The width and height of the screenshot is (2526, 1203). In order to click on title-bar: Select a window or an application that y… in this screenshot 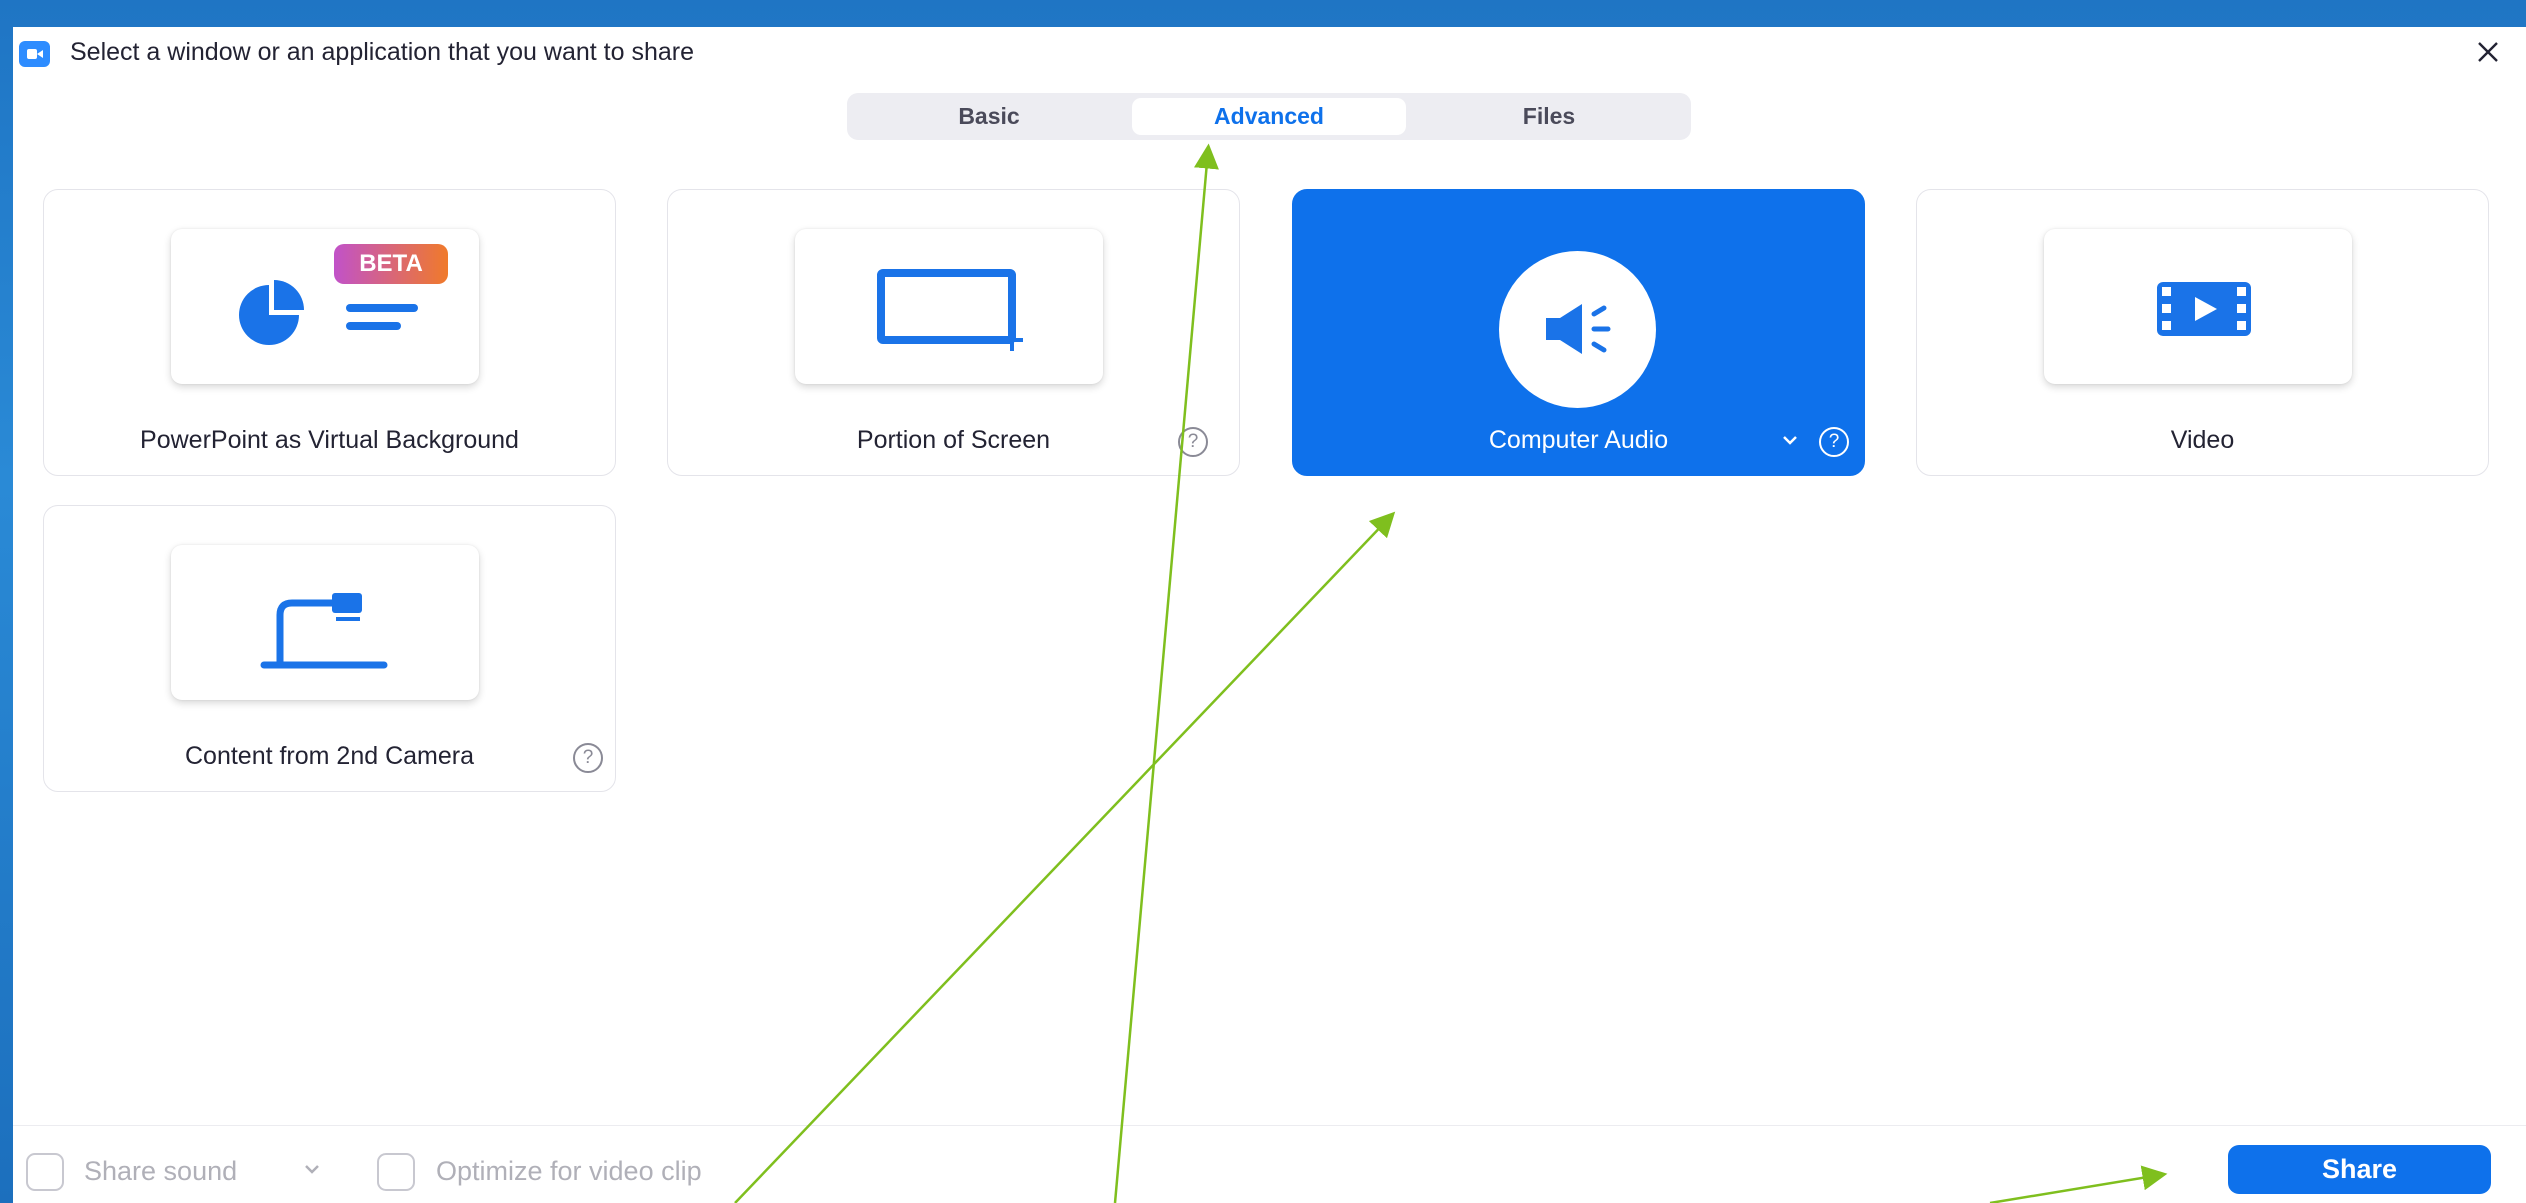, I will do `click(1269, 52)`.